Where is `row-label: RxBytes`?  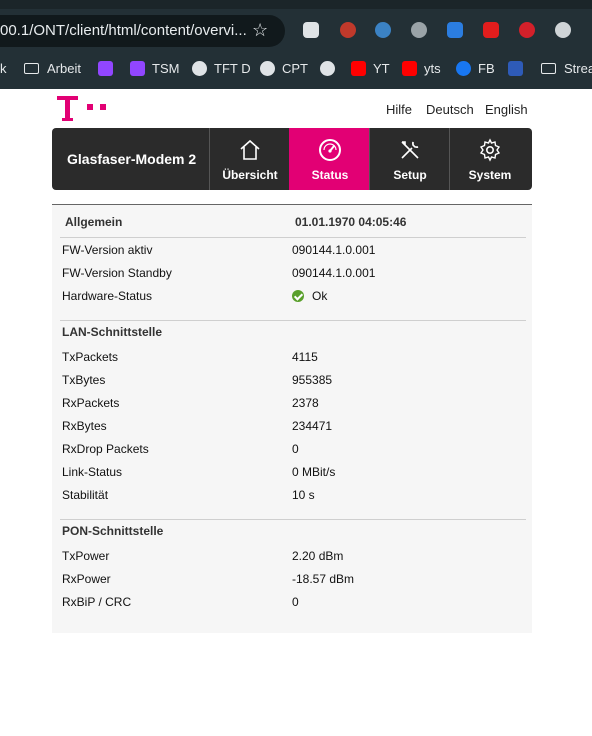 row-label: RxBytes is located at coordinates (84, 426).